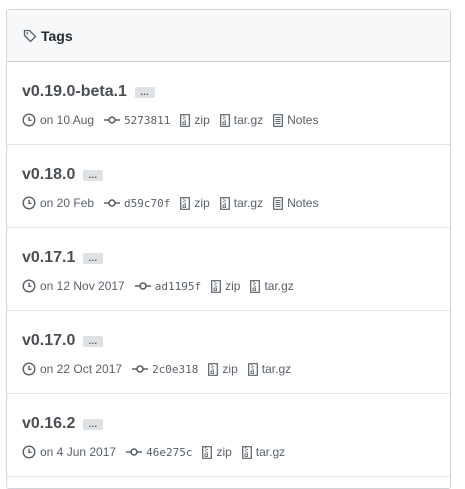 The width and height of the screenshot is (465, 489). I want to click on commit-sha-link: 2c0e318, so click(175, 369).